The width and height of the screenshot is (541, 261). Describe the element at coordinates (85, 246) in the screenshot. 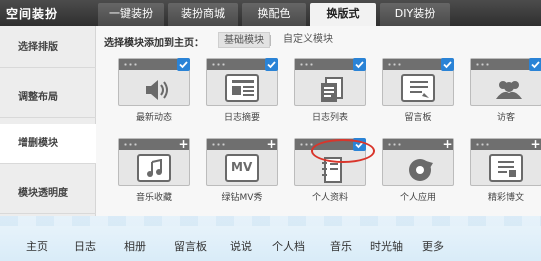

I see `nav-log: 日志` at that location.